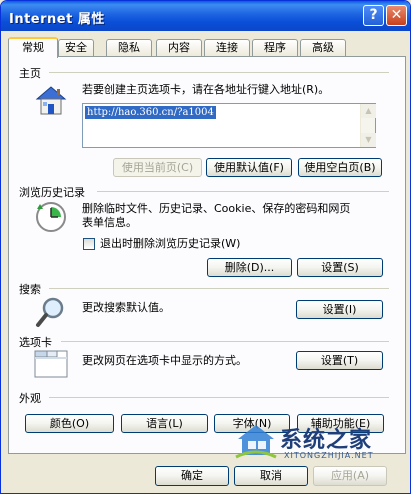  What do you see at coordinates (271, 476) in the screenshot?
I see `cancel-button: 取消` at bounding box center [271, 476].